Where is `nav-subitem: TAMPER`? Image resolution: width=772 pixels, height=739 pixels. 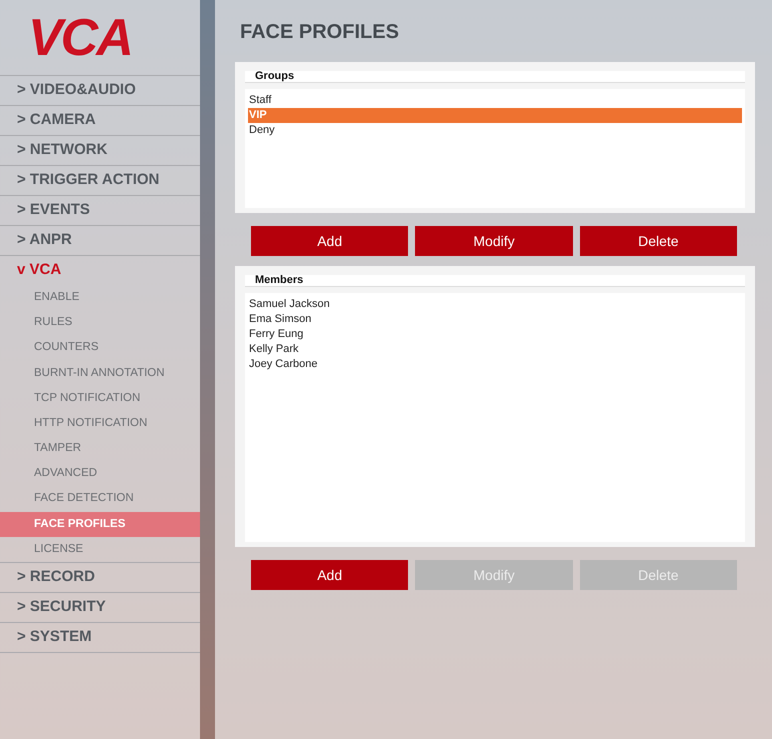
nav-subitem: TAMPER is located at coordinates (100, 449).